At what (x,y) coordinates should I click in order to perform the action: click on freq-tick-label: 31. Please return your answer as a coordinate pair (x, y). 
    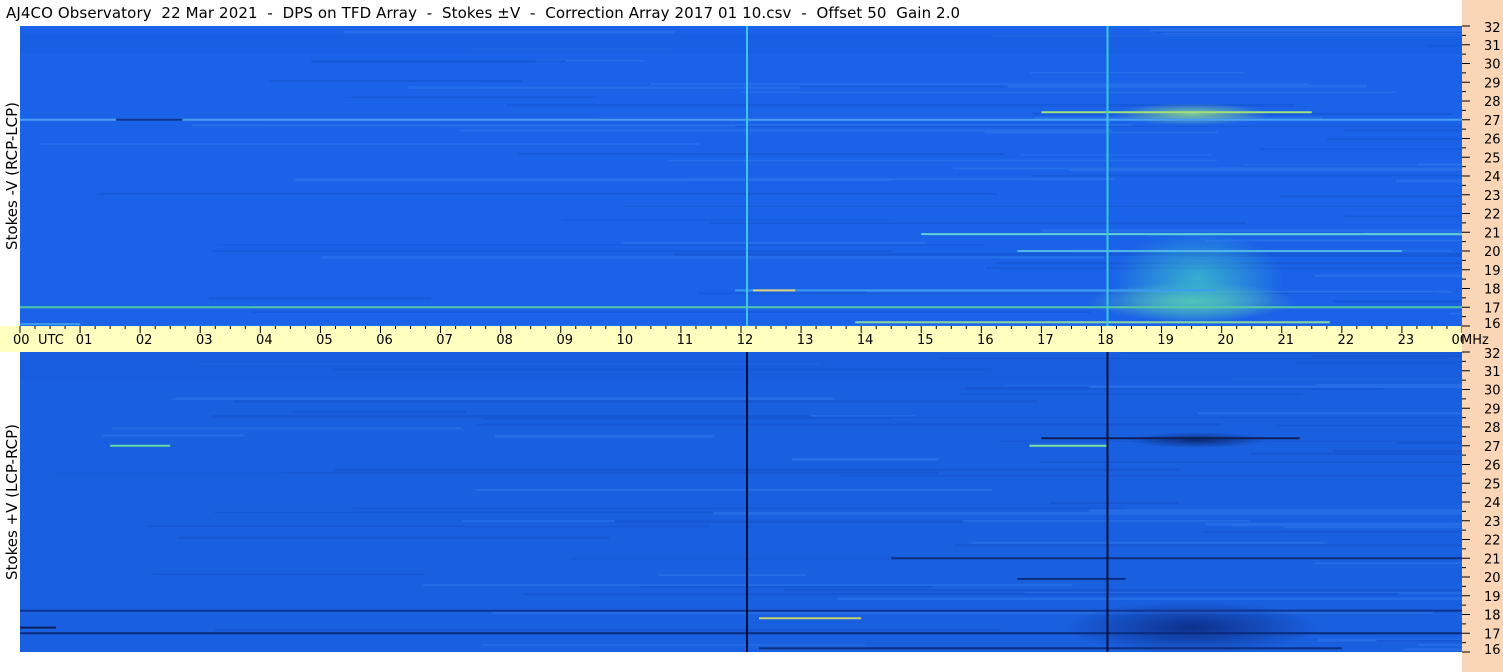
    Looking at the image, I should click on (1492, 372).